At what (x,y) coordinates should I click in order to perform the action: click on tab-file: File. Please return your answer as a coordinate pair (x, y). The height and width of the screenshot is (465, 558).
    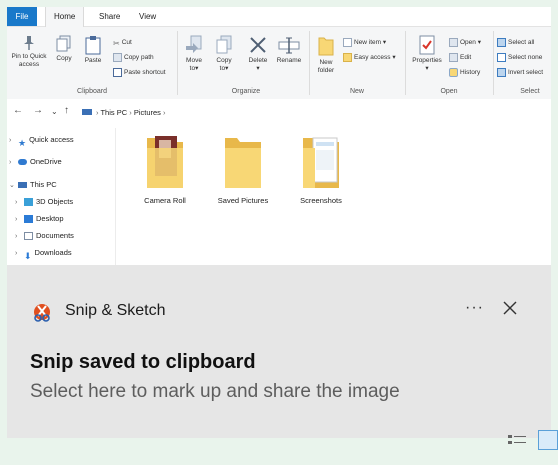
    Looking at the image, I should click on (22, 16).